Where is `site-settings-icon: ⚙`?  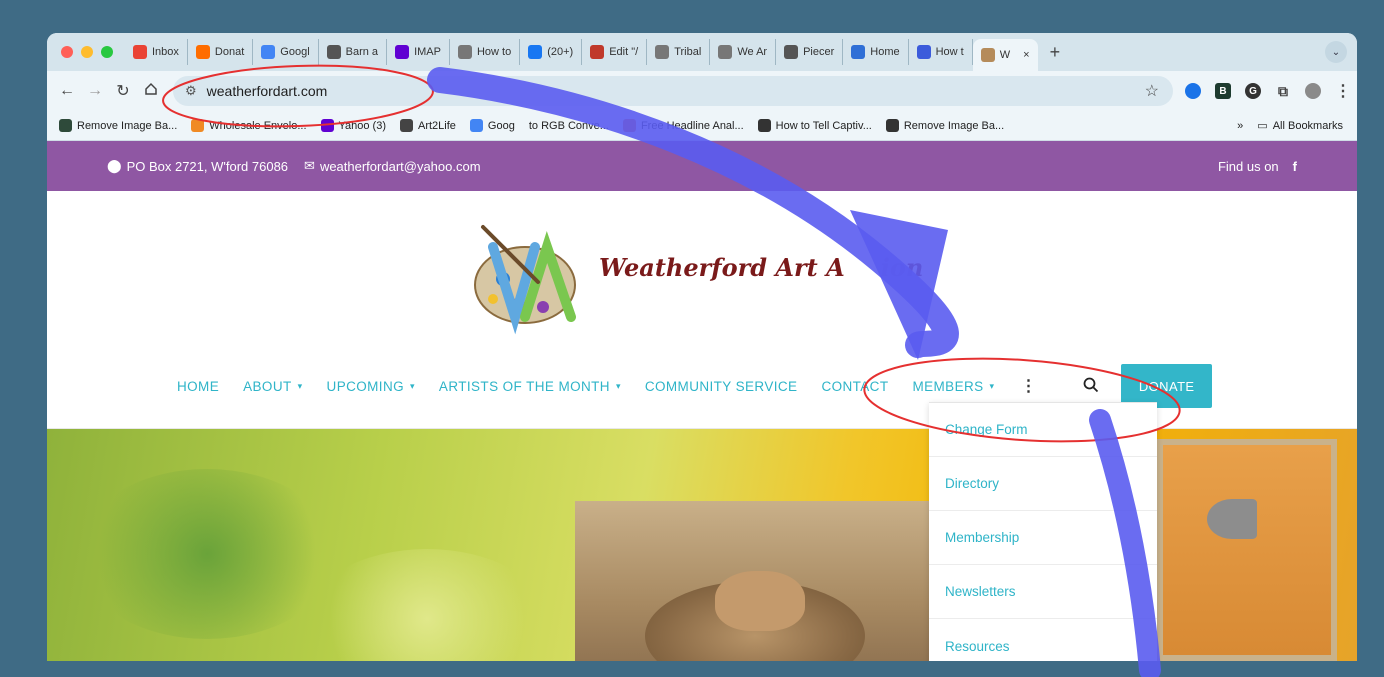
site-settings-icon: ⚙ is located at coordinates (191, 91).